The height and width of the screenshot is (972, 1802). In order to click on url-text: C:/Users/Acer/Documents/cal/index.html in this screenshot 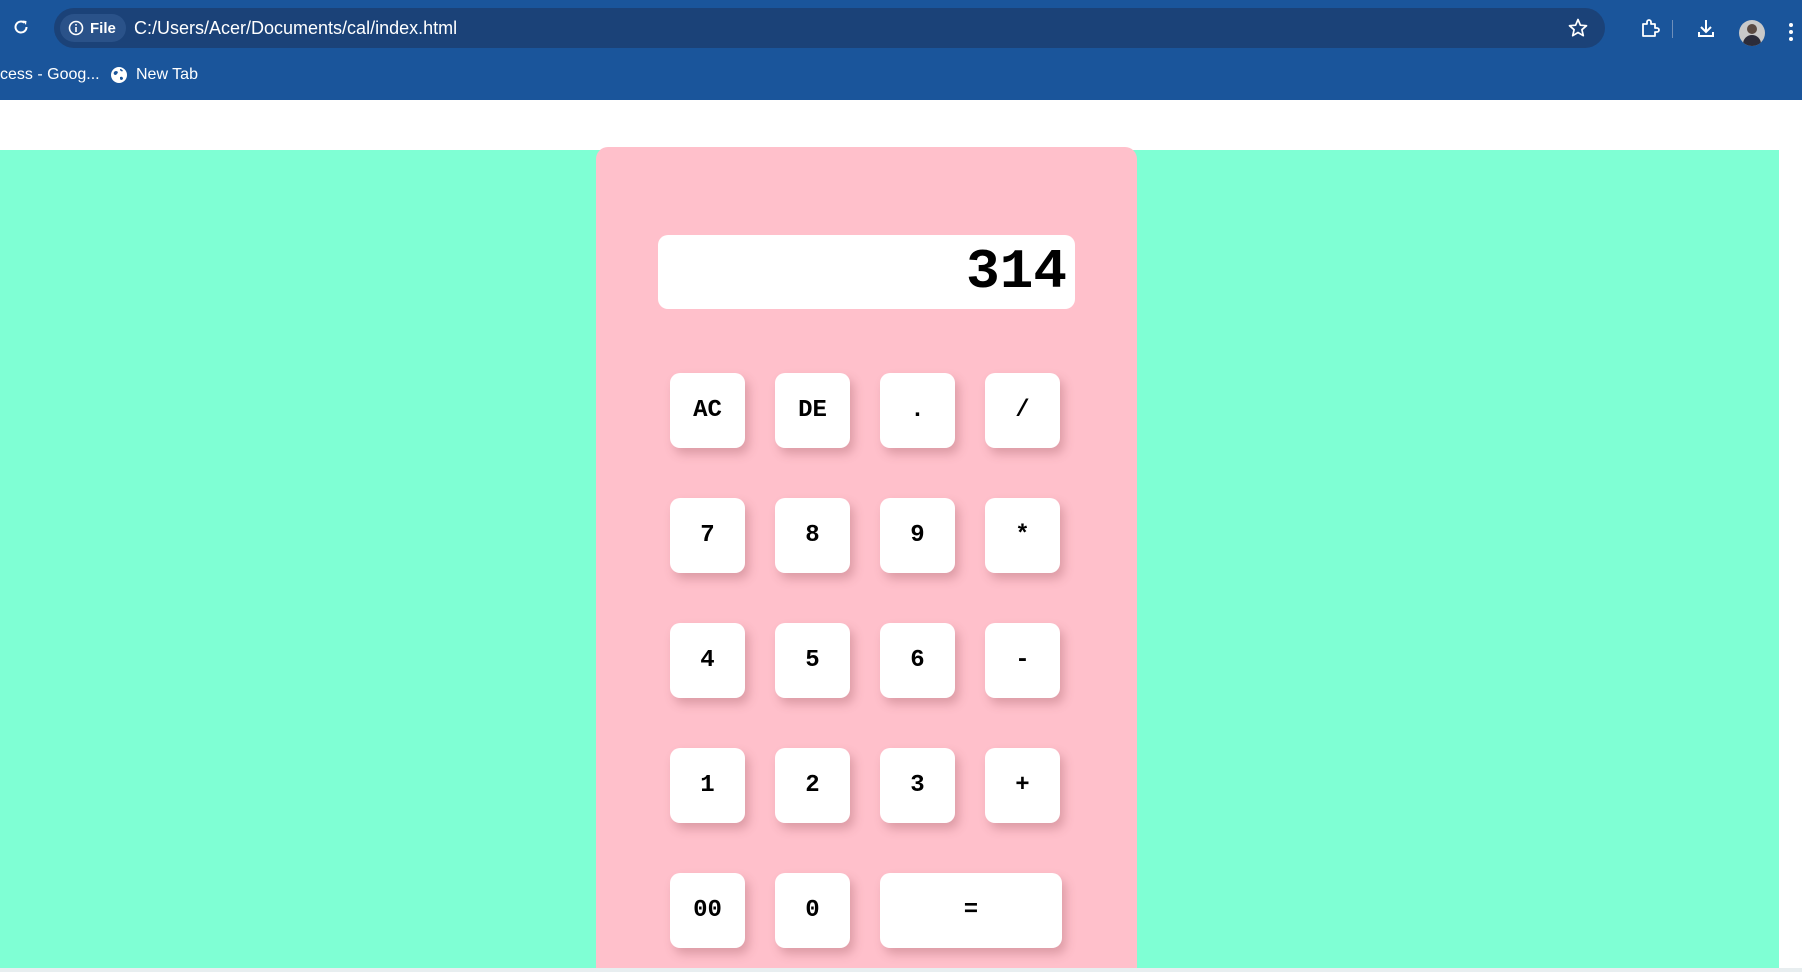, I will do `click(295, 28)`.